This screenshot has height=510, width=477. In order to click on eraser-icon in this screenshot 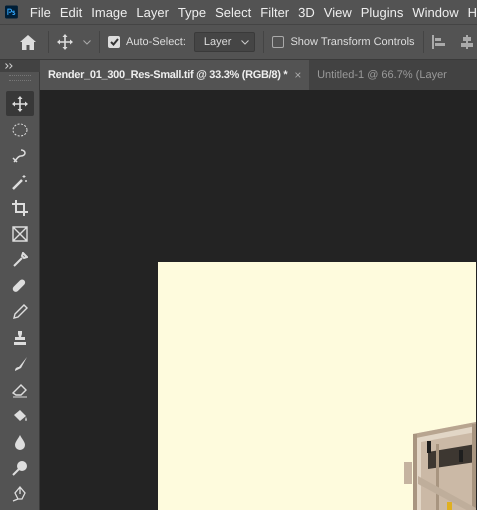, I will do `click(20, 390)`.